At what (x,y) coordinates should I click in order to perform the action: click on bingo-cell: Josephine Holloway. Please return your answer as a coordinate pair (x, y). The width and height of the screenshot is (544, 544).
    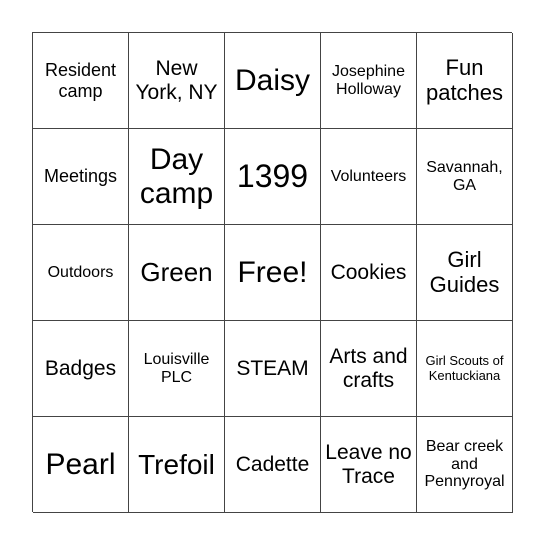
    Looking at the image, I should click on (369, 81).